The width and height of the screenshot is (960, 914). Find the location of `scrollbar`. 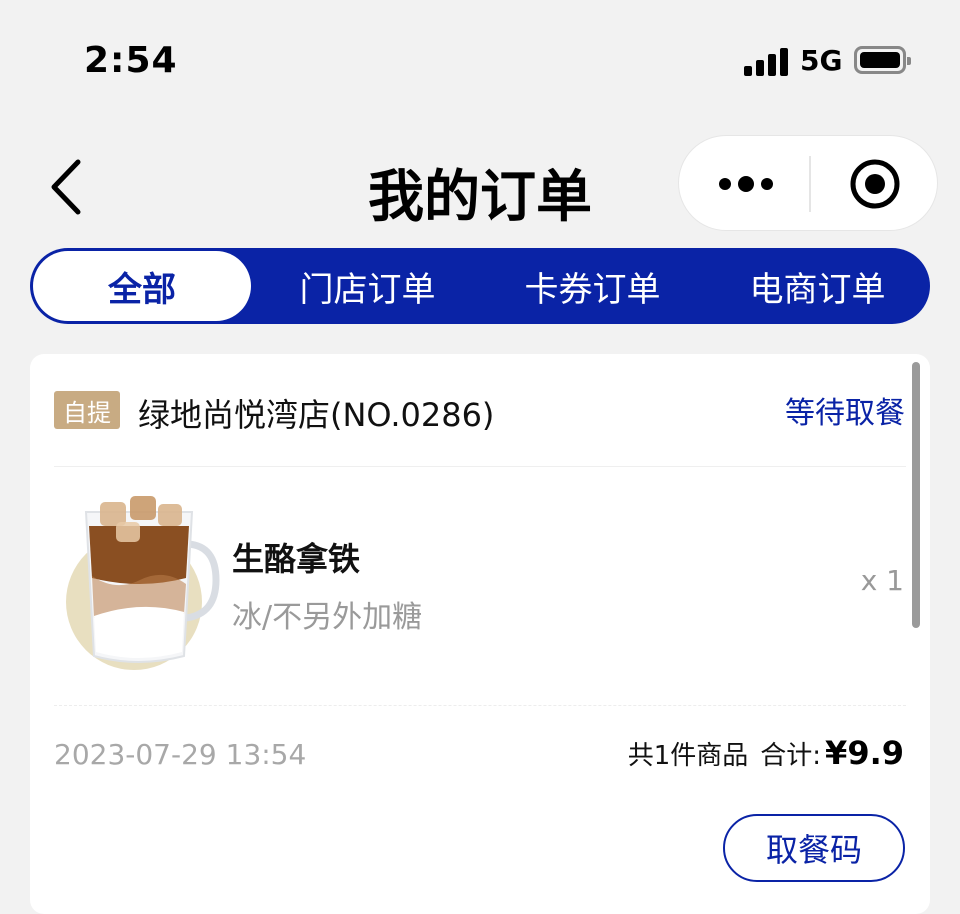

scrollbar is located at coordinates (916, 495).